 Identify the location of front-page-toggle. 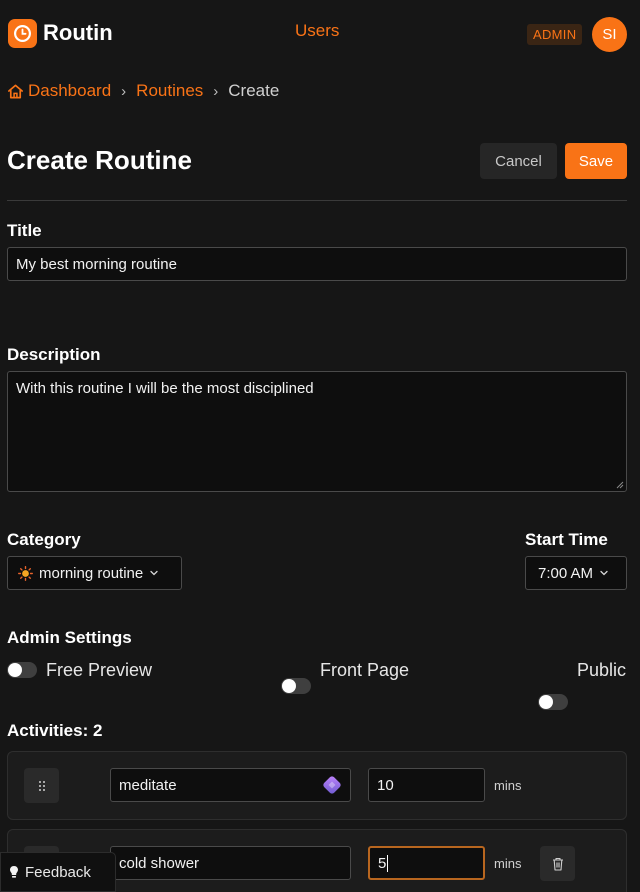
(296, 686).